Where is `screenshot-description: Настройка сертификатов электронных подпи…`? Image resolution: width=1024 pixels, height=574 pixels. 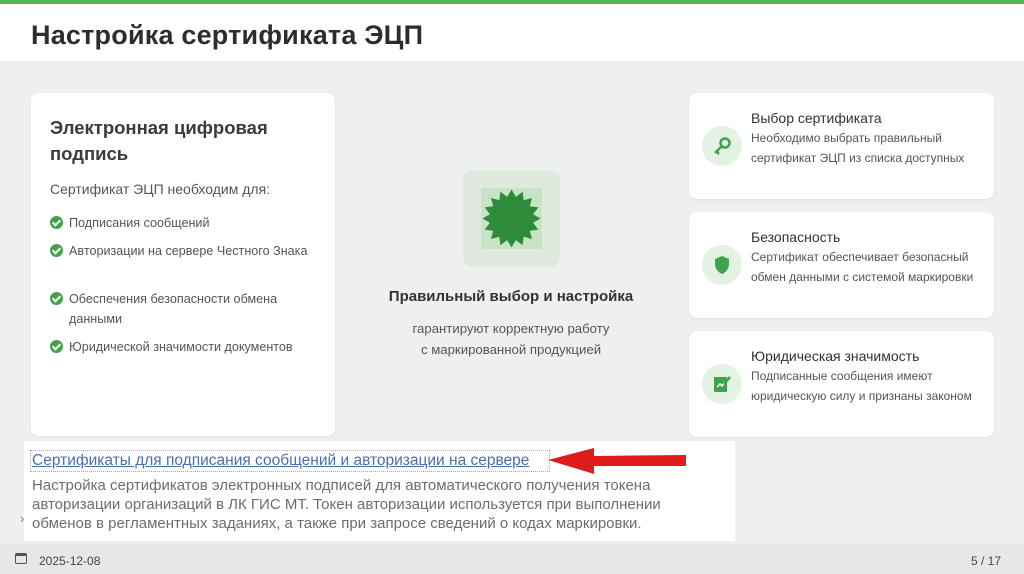
screenshot-description: Настройка сертификатов электронных подпи… is located at coordinates (346, 504).